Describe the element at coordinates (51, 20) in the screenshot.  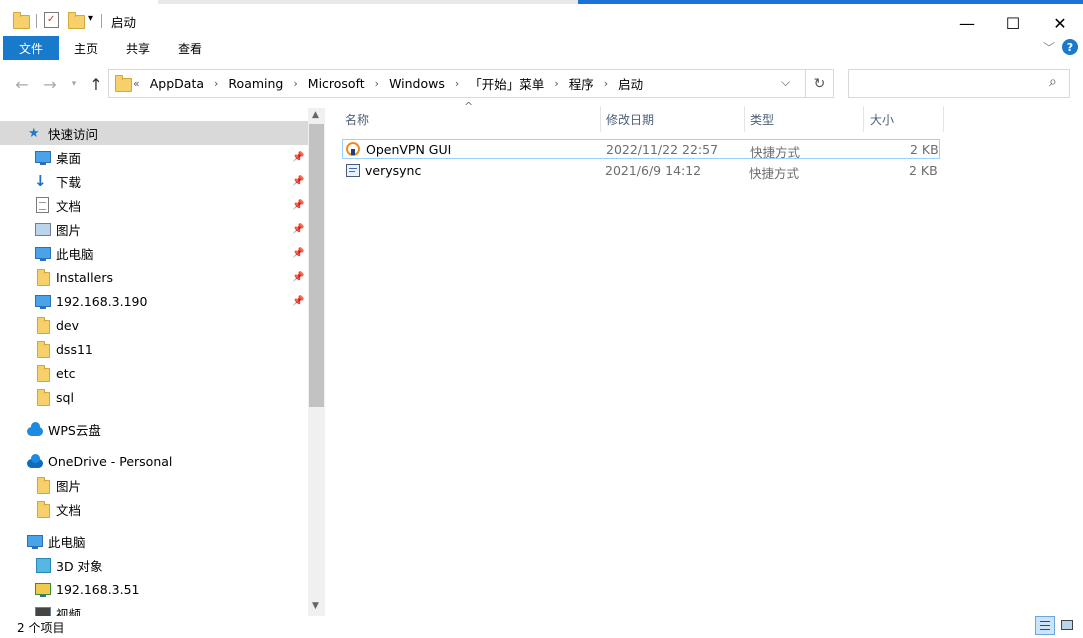
I see `properties-icon: ✓` at that location.